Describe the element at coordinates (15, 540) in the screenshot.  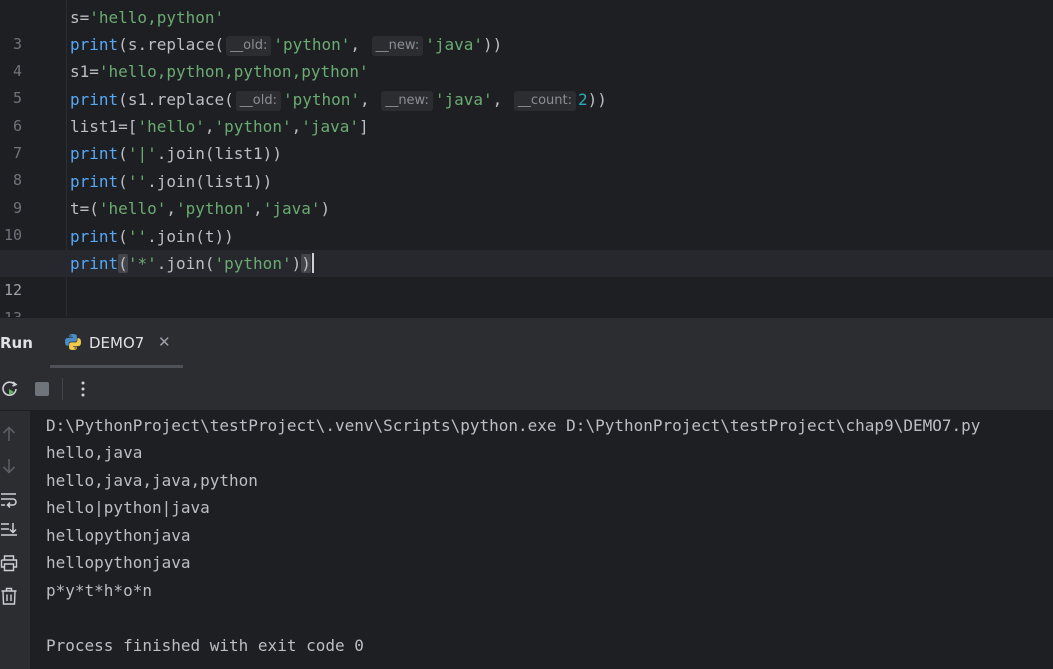
I see `console-side-toolbar` at that location.